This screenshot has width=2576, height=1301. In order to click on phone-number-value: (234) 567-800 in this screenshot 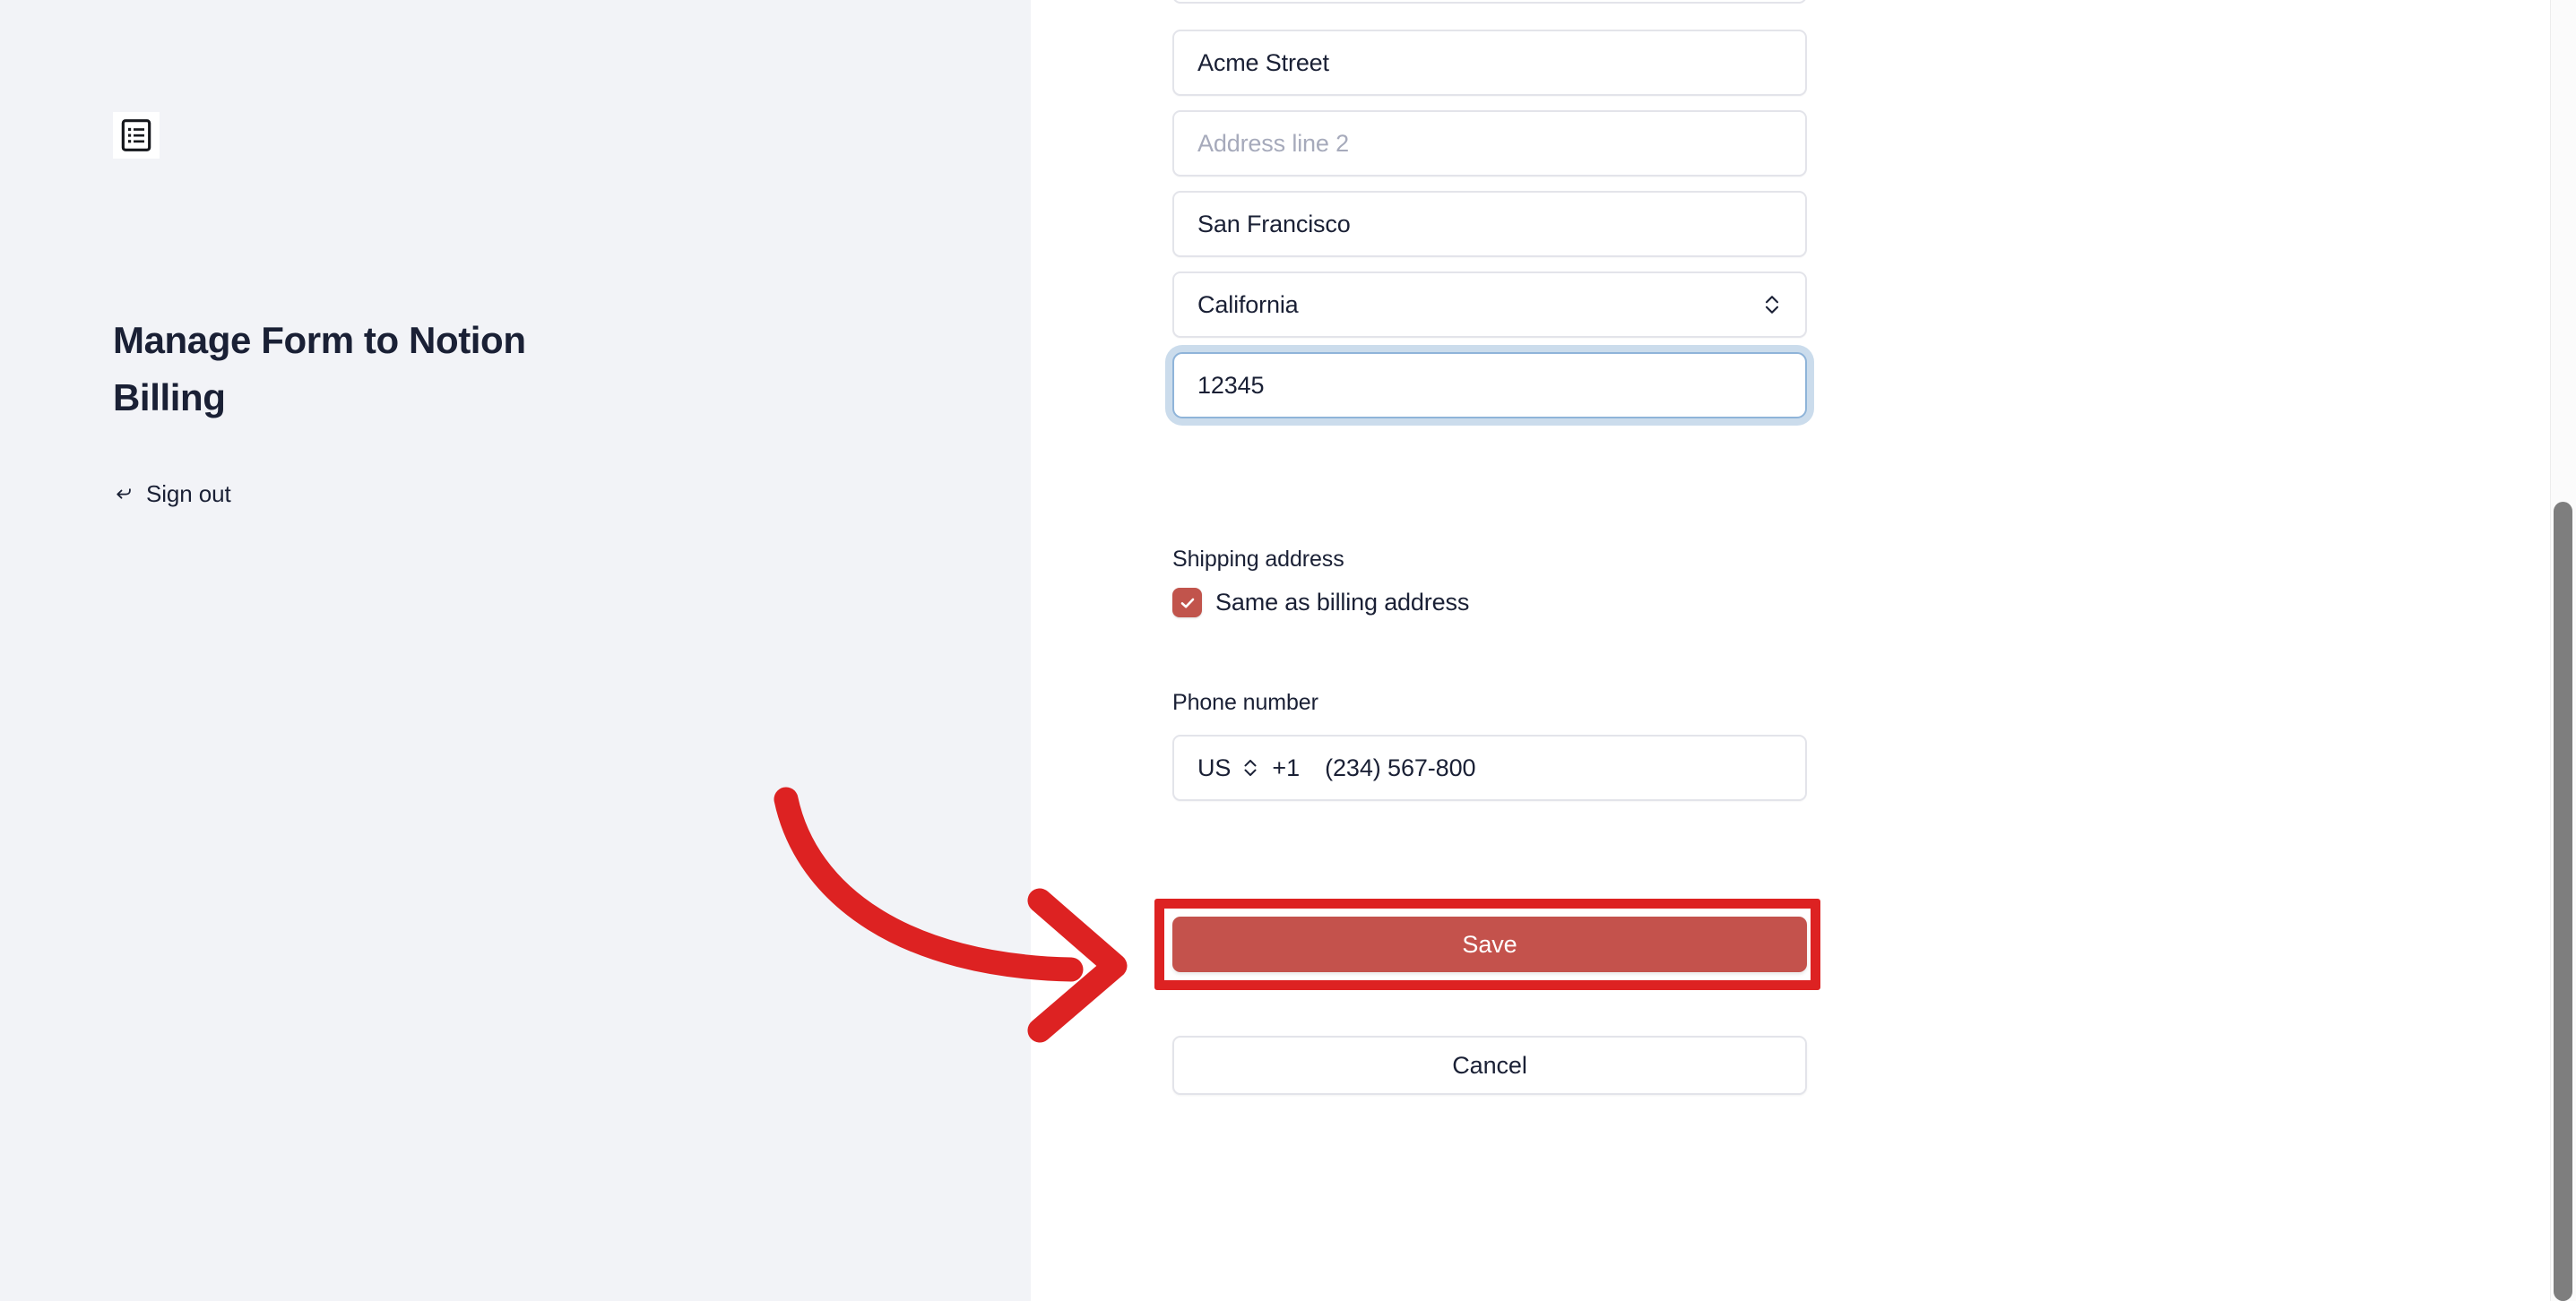, I will do `click(1400, 767)`.